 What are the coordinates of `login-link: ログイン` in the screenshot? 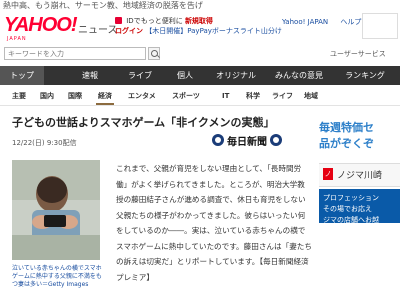 It's located at (129, 31).